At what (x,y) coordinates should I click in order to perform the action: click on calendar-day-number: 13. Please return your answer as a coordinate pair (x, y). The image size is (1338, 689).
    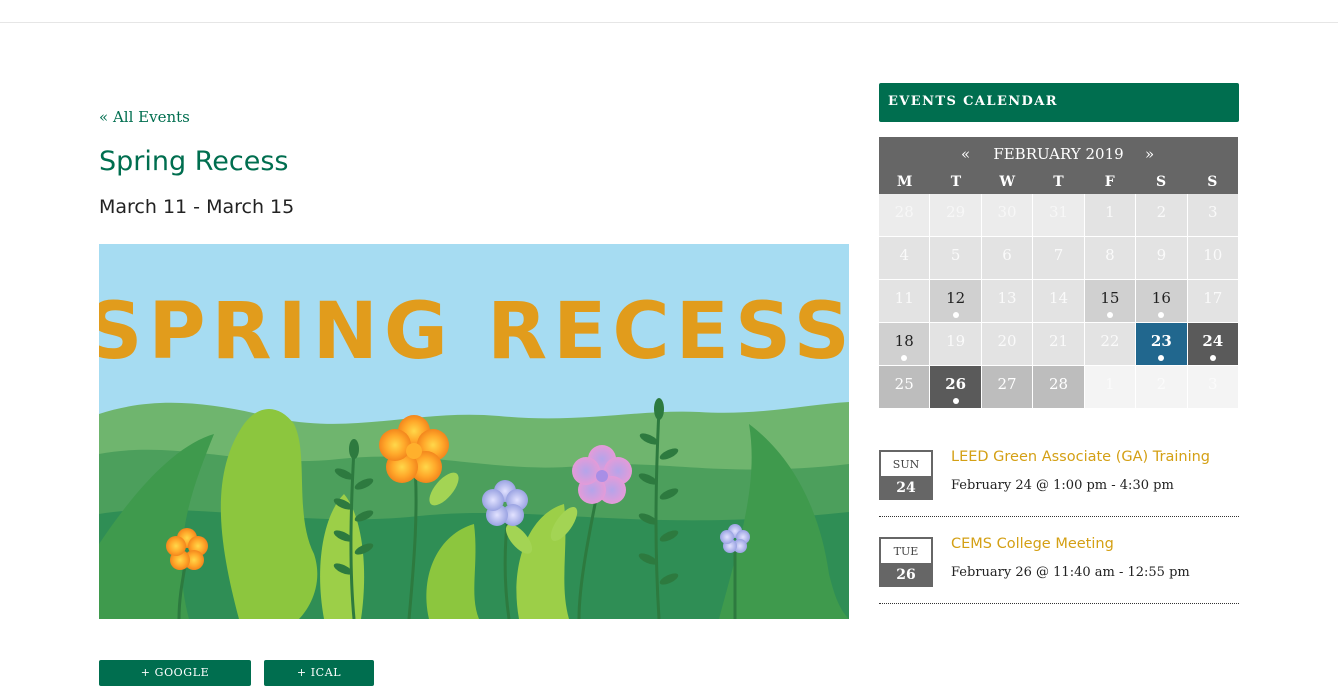
    Looking at the image, I should click on (1007, 298).